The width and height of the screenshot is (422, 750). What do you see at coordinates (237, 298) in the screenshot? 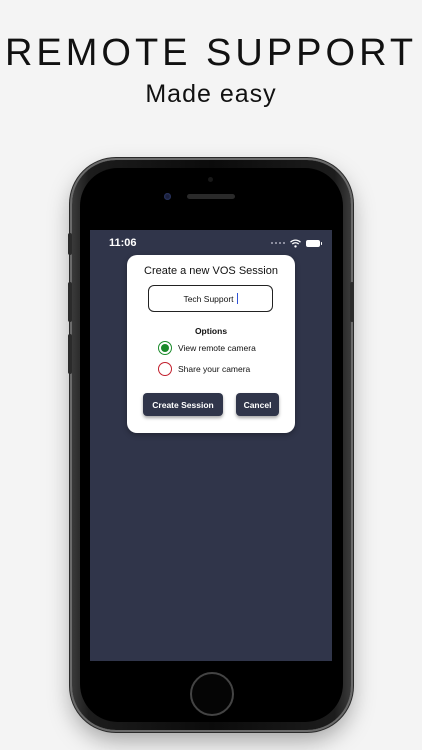
I see `text-caret` at bounding box center [237, 298].